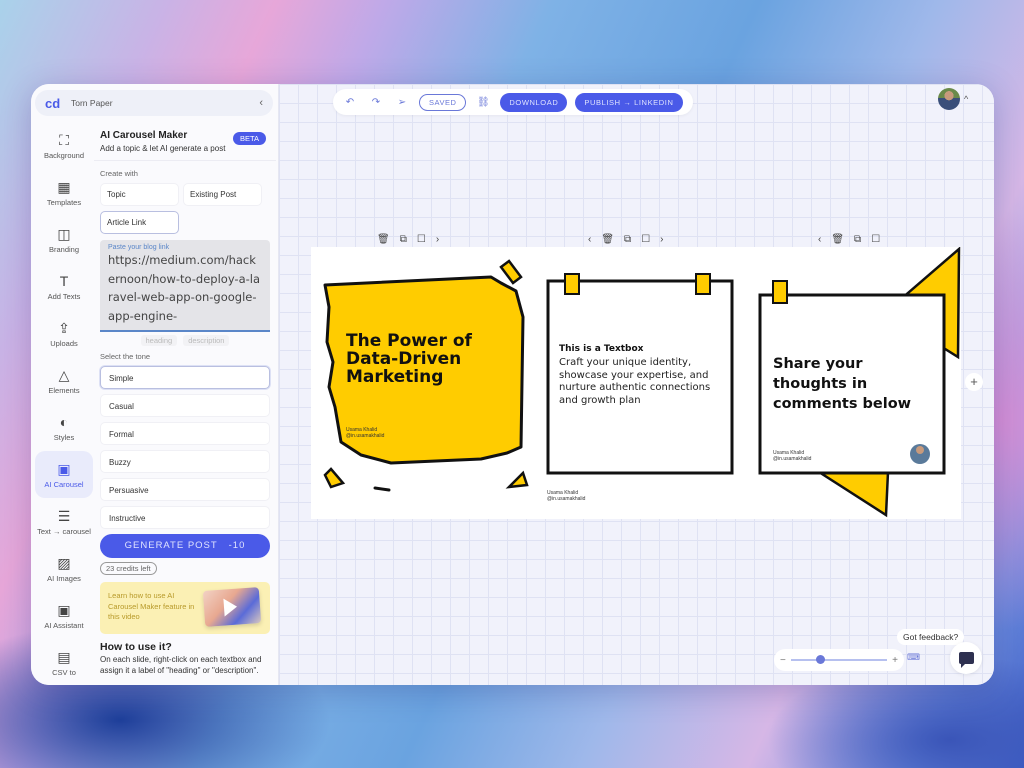 The width and height of the screenshot is (1024, 768). I want to click on add-texts-icon: T, so click(64, 281).